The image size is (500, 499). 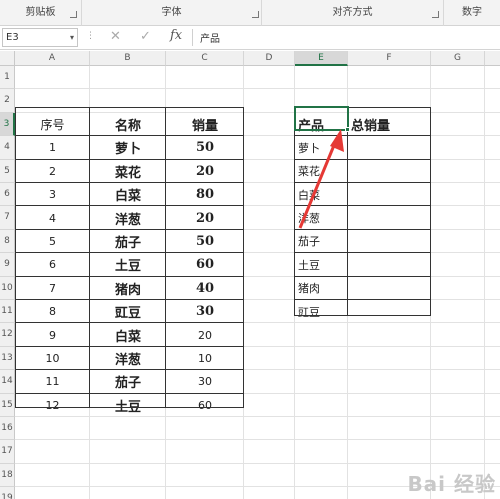 What do you see at coordinates (52, 381) in the screenshot?
I see `table1-cell: 11` at bounding box center [52, 381].